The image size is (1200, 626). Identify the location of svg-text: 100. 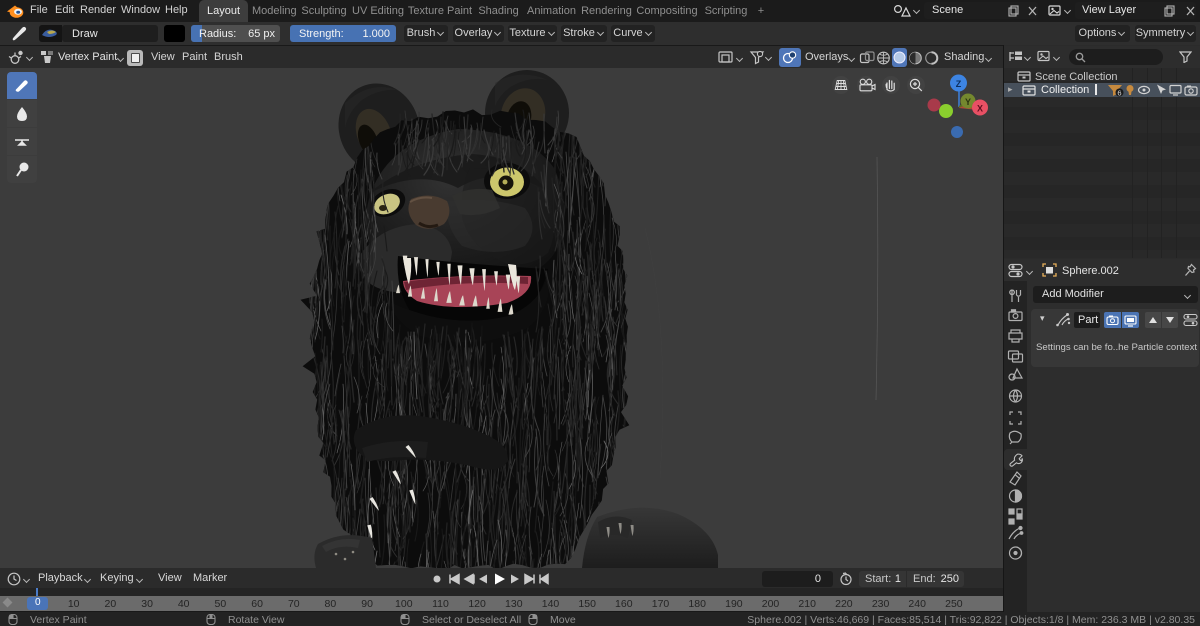
(404, 604).